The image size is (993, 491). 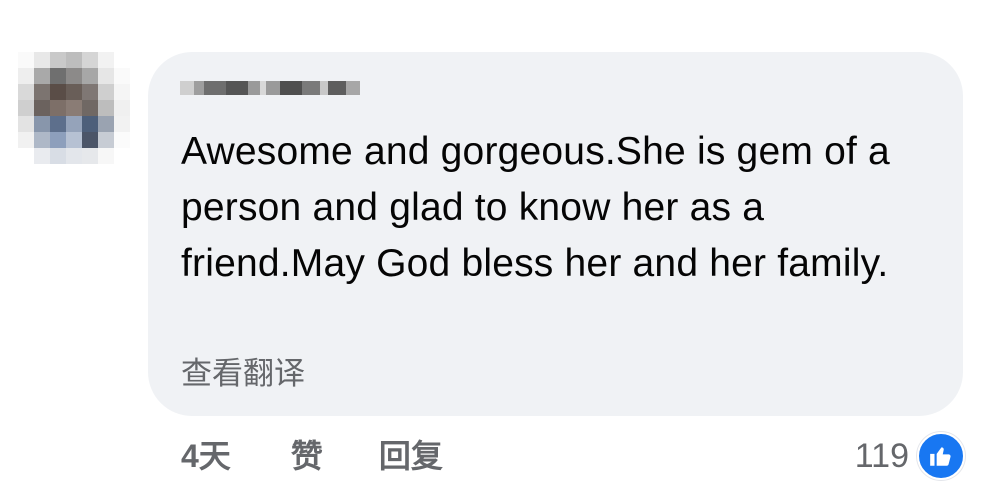 What do you see at coordinates (340, 456) in the screenshot?
I see `comment-action-bar: 4天 赞 回复` at bounding box center [340, 456].